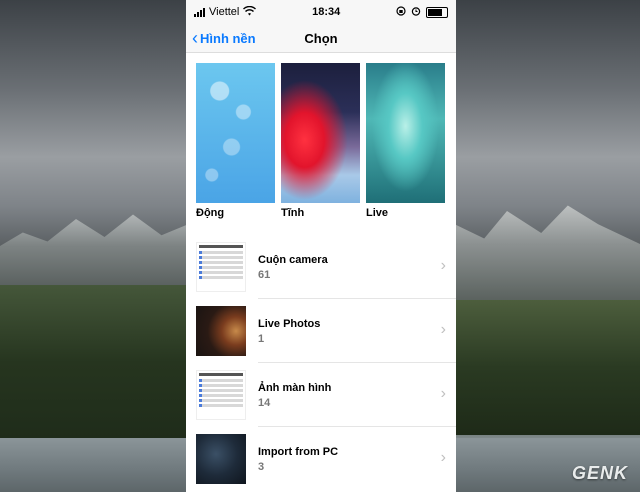 This screenshot has height=492, width=640. What do you see at coordinates (321, 267) in the screenshot?
I see `album-item-camera-roll: Cuộn camera 61 ›` at bounding box center [321, 267].